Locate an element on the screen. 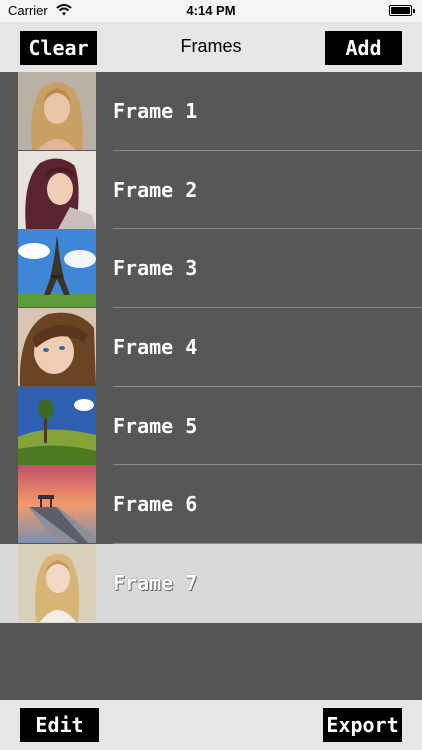 The height and width of the screenshot is (750, 422). bottom-toolbar: Edit Export is located at coordinates (211, 725).